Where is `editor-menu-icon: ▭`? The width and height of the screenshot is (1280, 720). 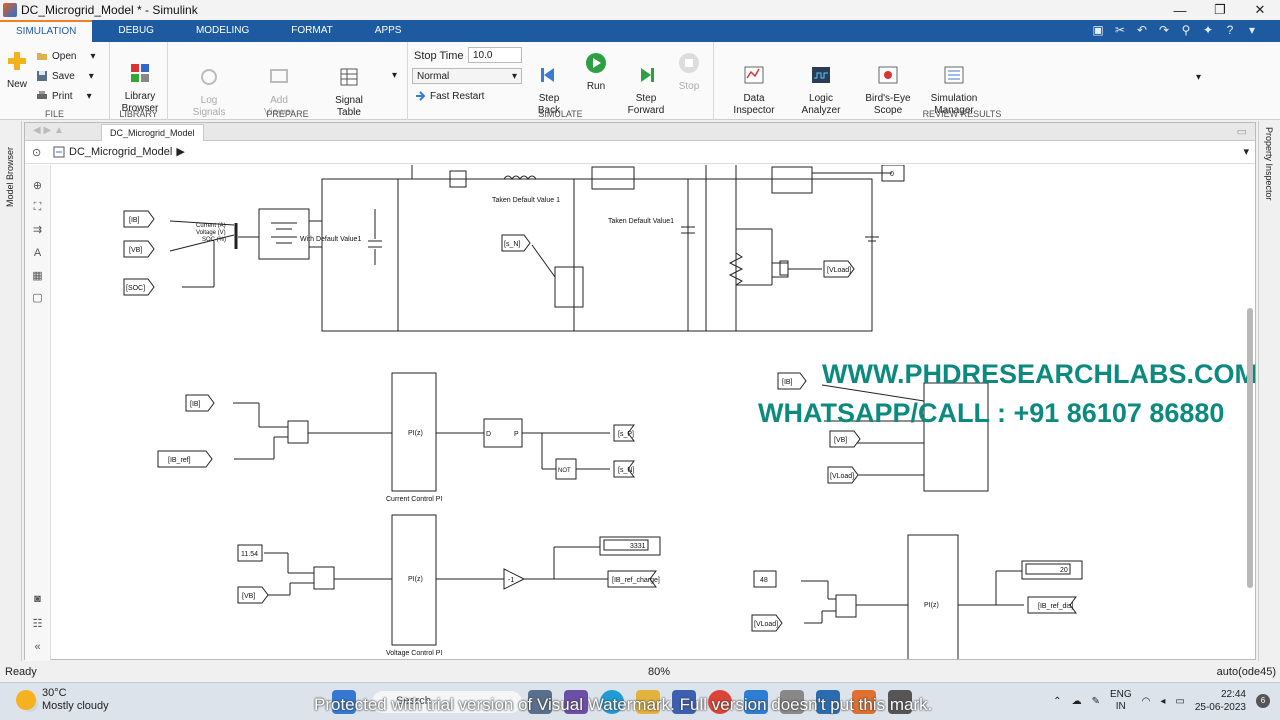
editor-menu-icon: ▭ is located at coordinates (1242, 131).